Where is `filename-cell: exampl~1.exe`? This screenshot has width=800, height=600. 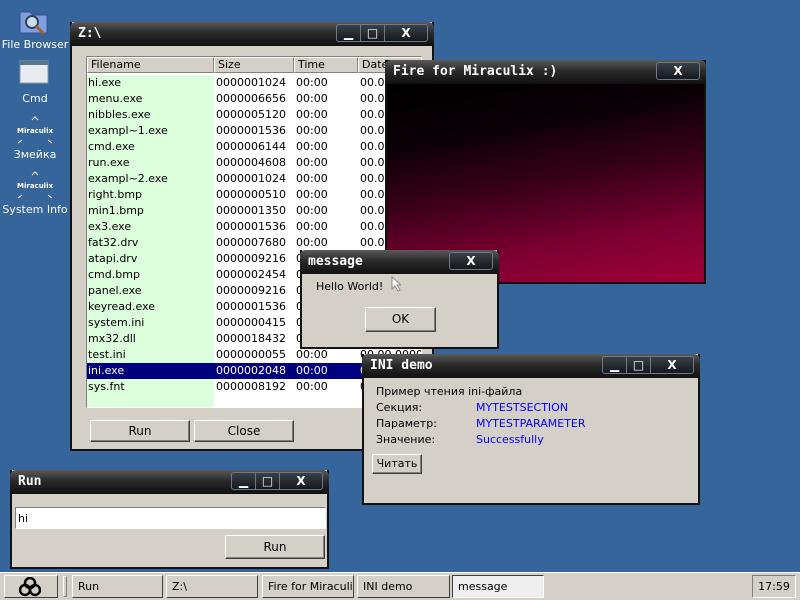
filename-cell: exampl~1.exe is located at coordinates (128, 130).